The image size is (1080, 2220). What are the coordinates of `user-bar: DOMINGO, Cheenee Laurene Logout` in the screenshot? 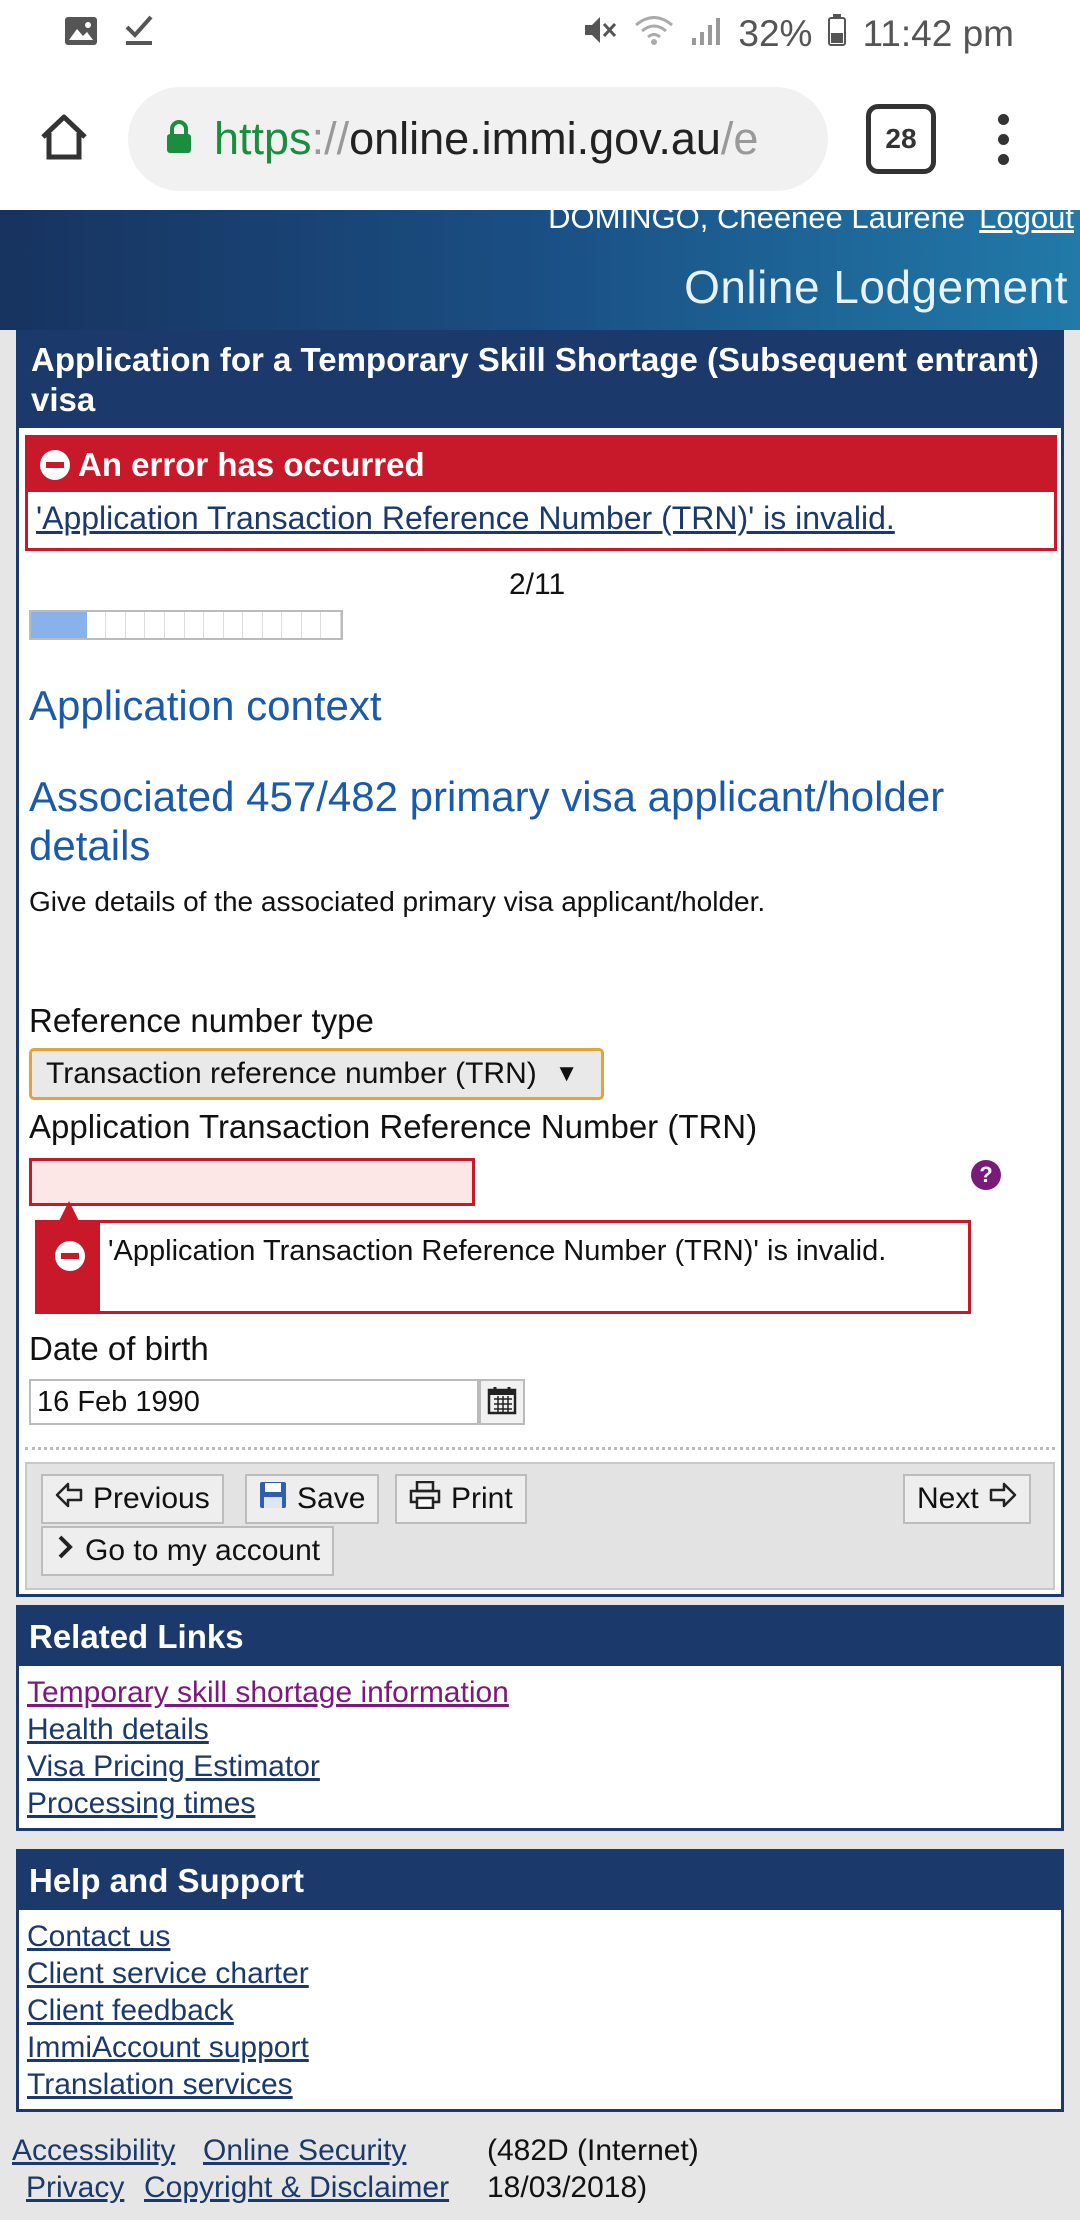 It's located at (811, 218).